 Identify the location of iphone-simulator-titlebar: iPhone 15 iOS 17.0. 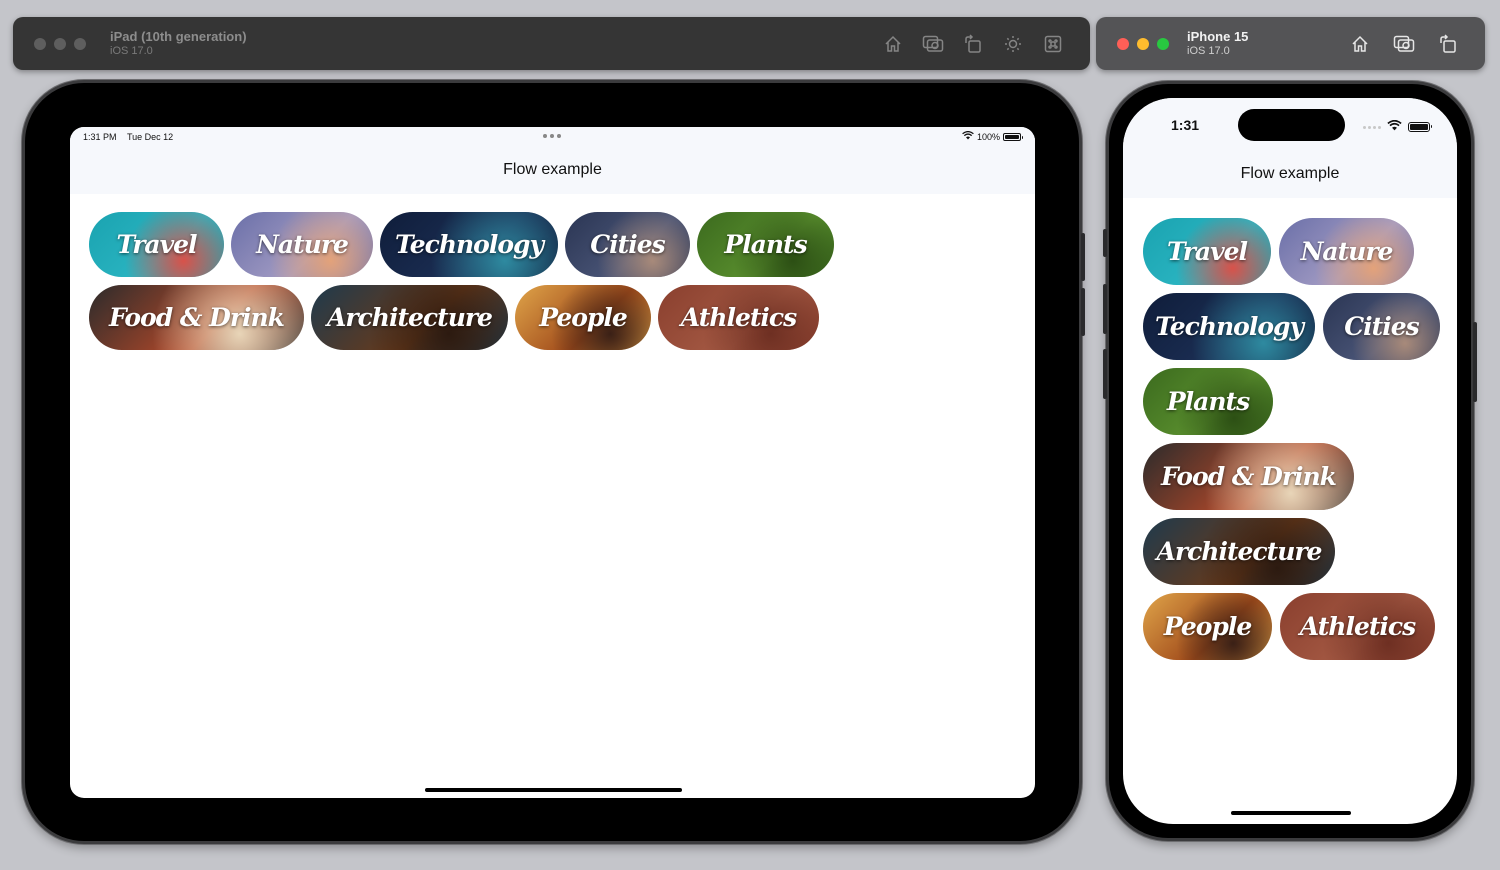
(1290, 43).